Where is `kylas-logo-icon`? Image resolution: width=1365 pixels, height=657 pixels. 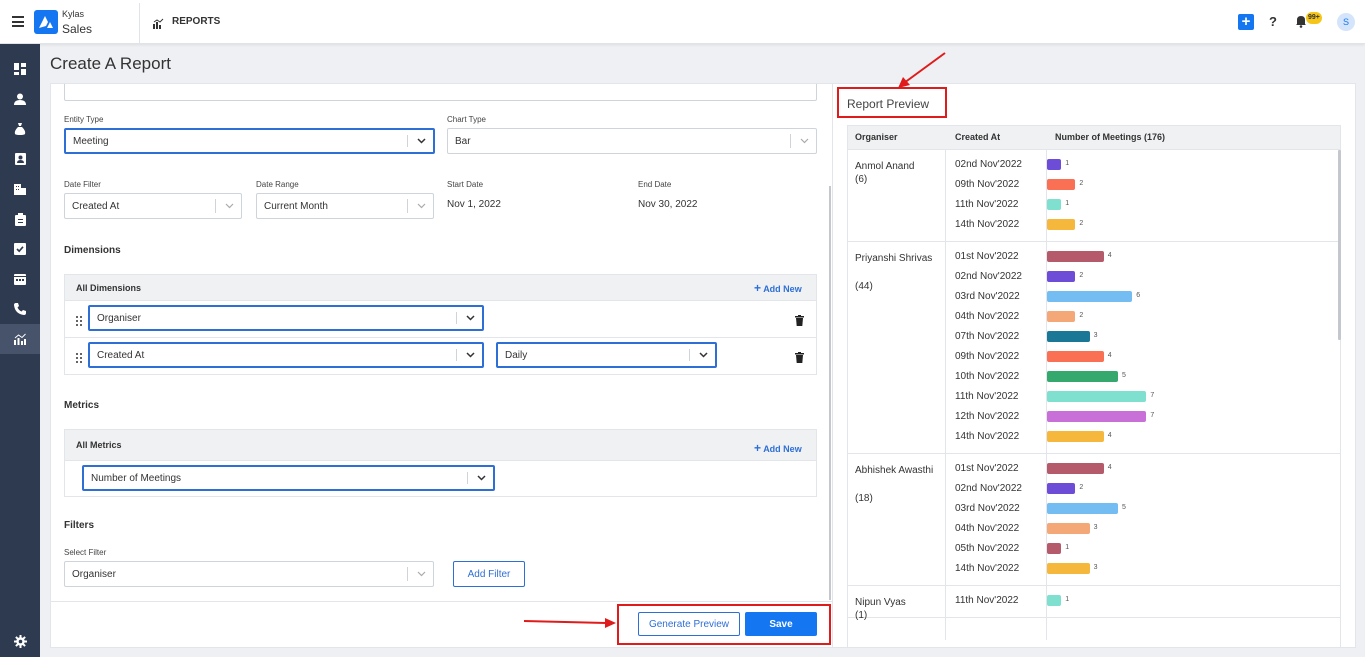 kylas-logo-icon is located at coordinates (46, 22).